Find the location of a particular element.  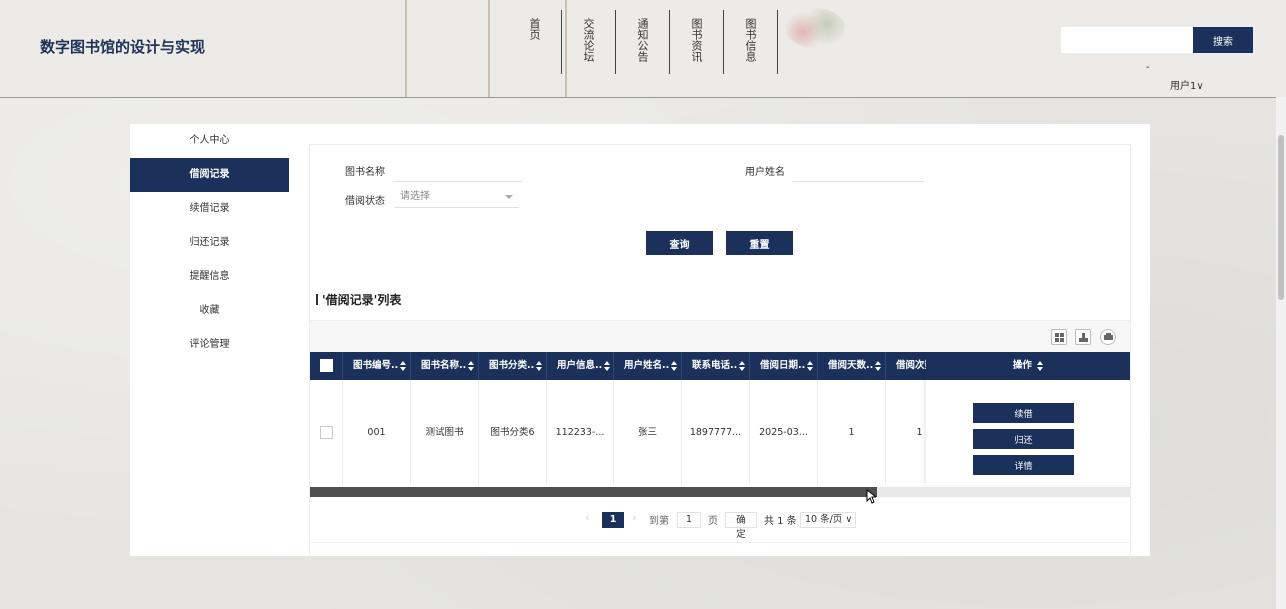

book-name-input is located at coordinates (458, 170).